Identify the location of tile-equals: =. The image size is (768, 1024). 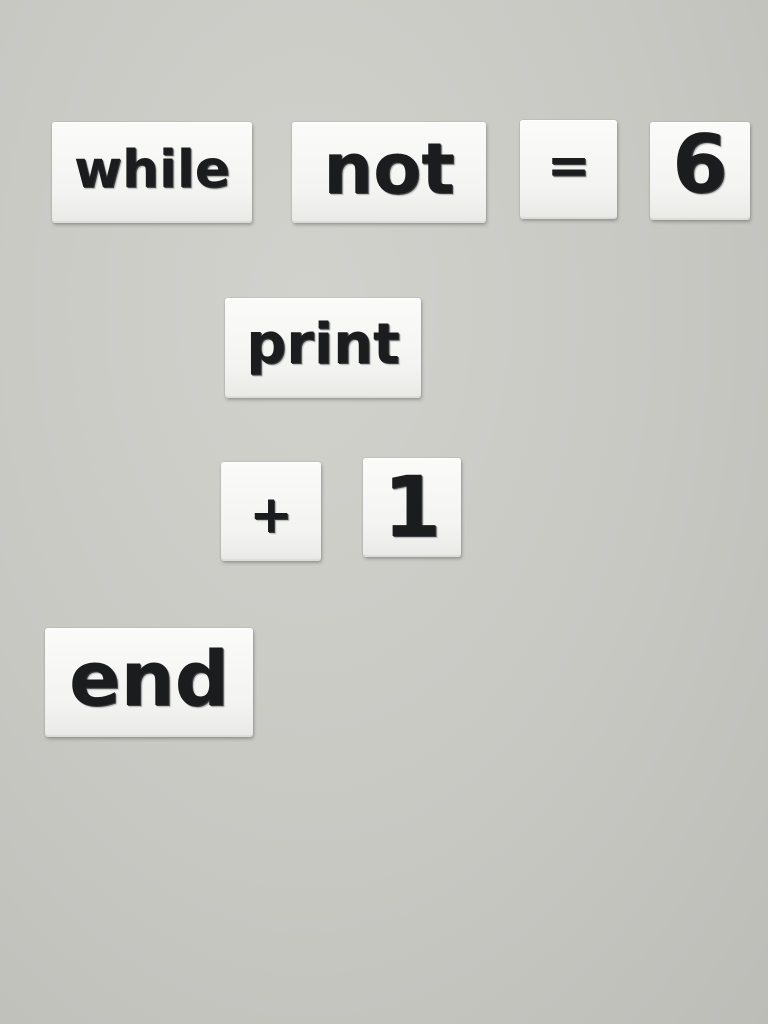
(568, 169).